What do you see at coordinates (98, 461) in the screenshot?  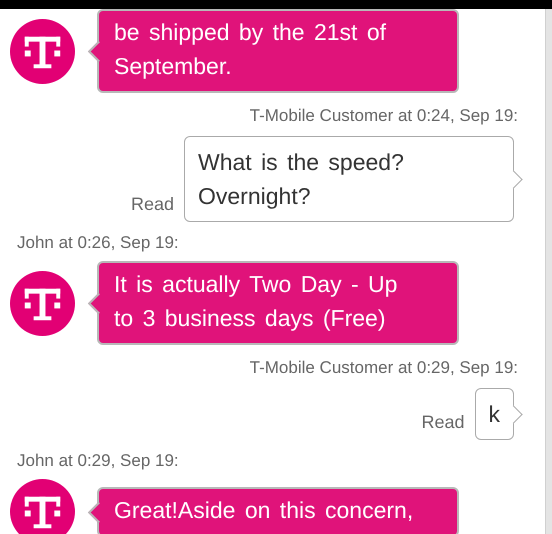 I see `message-header: John at 0:29, Sep 19:` at bounding box center [98, 461].